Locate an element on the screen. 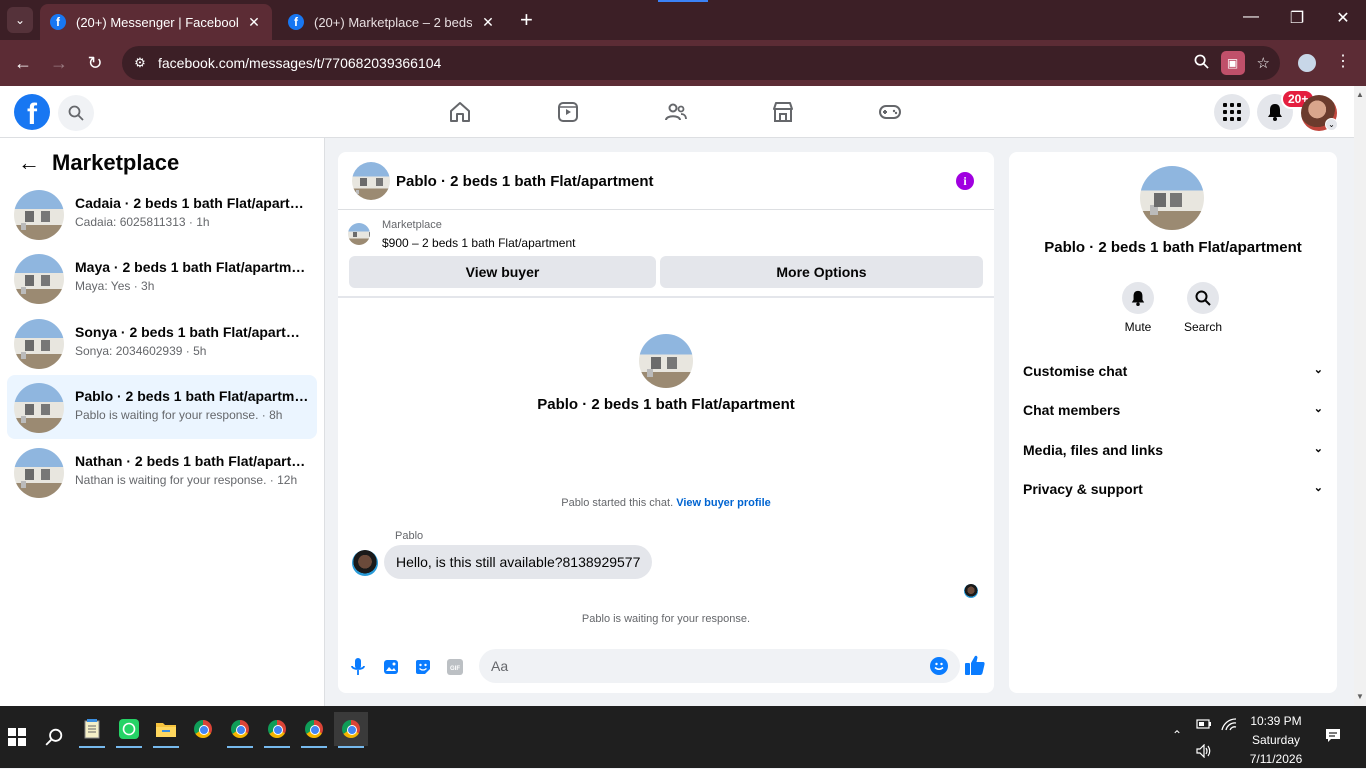 The width and height of the screenshot is (1366, 769). new-tab-plus-icon: + is located at coordinates (526, 20).